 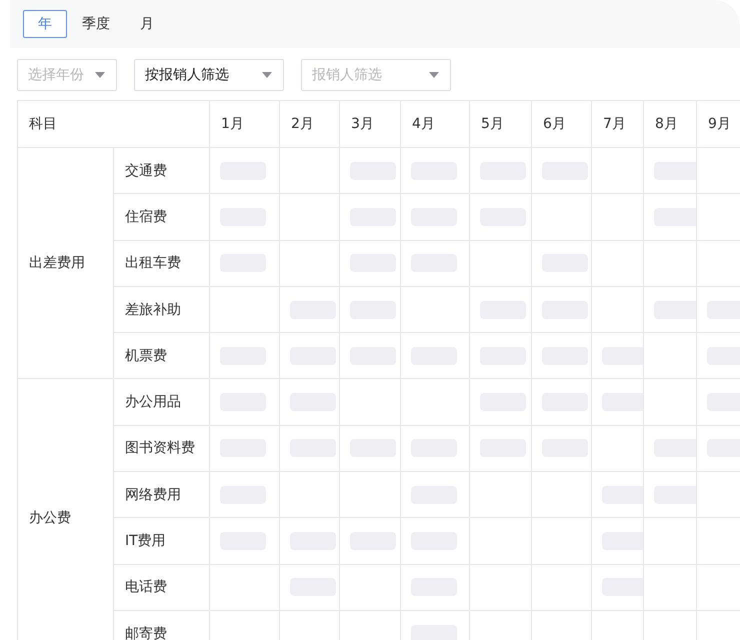 What do you see at coordinates (434, 124) in the screenshot?
I see `column-header: 4月` at bounding box center [434, 124].